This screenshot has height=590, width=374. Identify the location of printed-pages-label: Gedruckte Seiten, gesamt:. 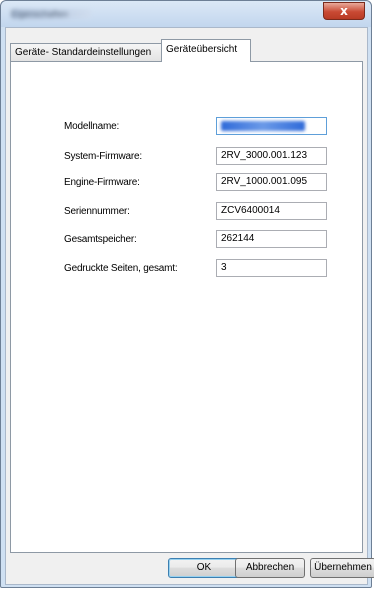
(121, 268).